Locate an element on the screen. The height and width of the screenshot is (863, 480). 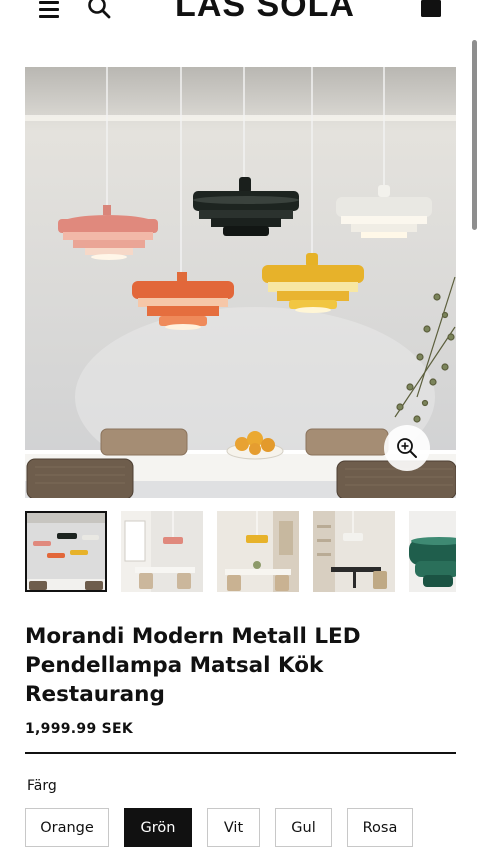
page-scrollbar is located at coordinates (474, 135).